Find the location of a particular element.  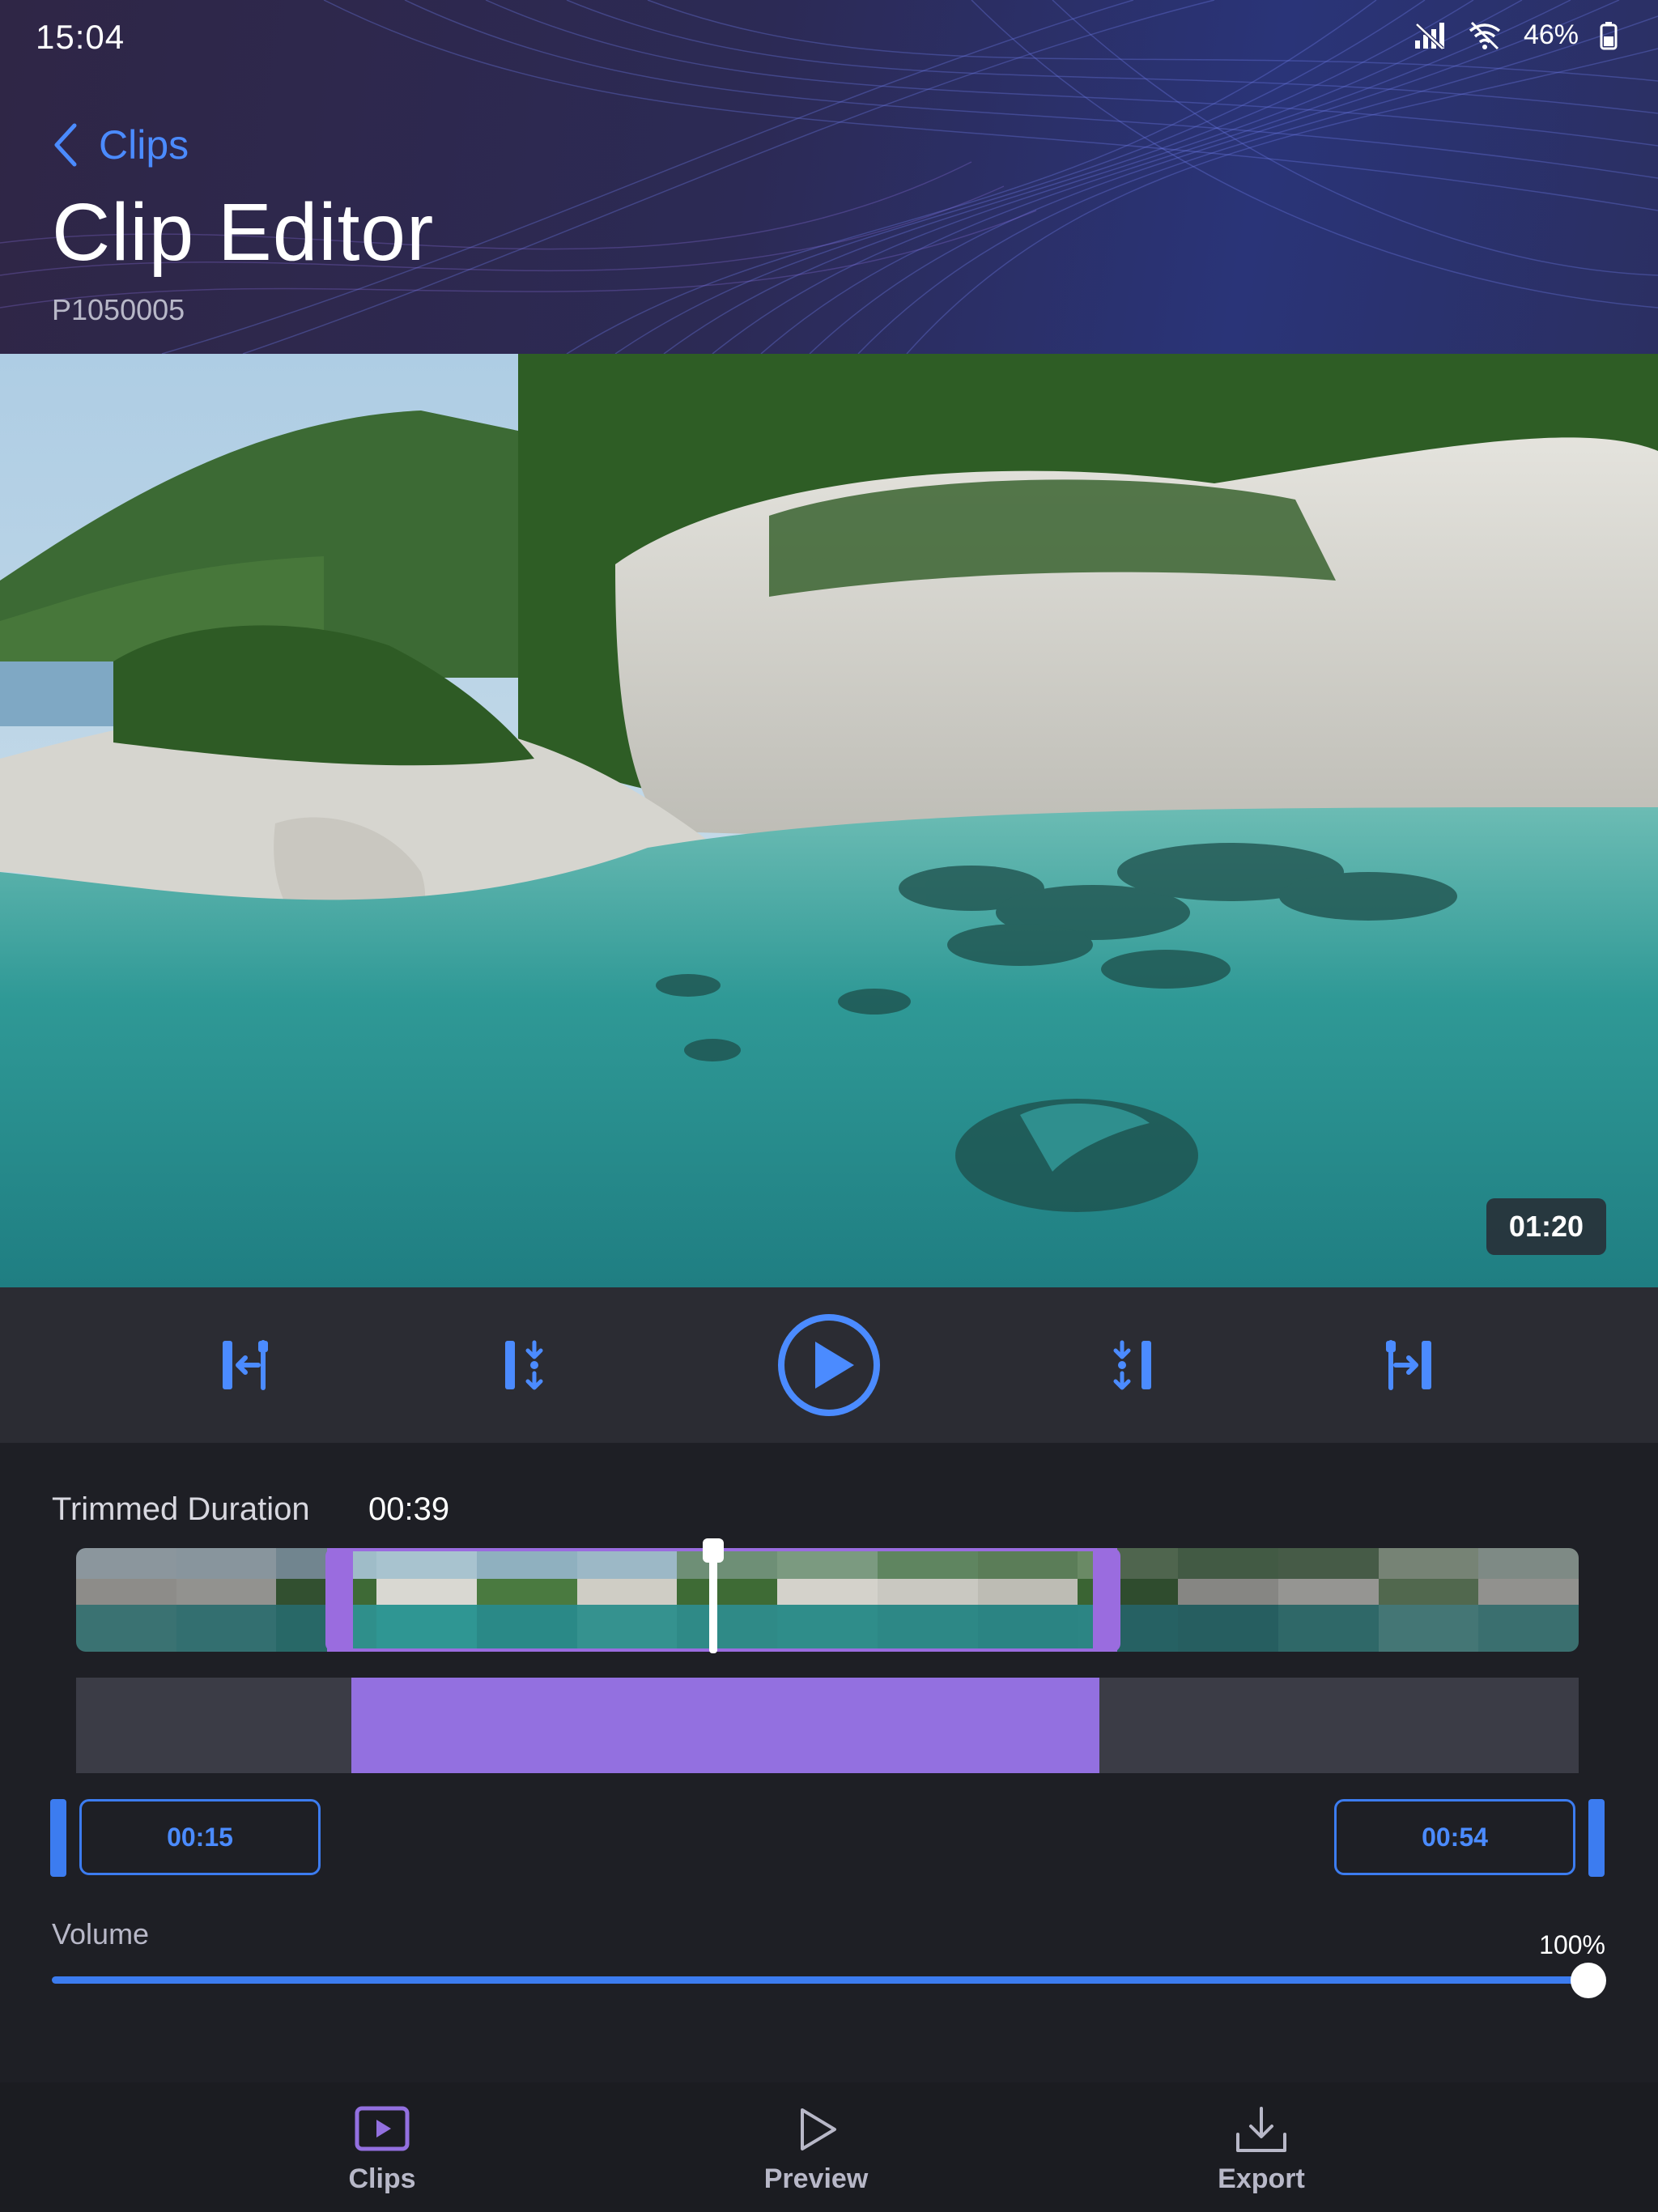

end-edge-marker is located at coordinates (1596, 1838).